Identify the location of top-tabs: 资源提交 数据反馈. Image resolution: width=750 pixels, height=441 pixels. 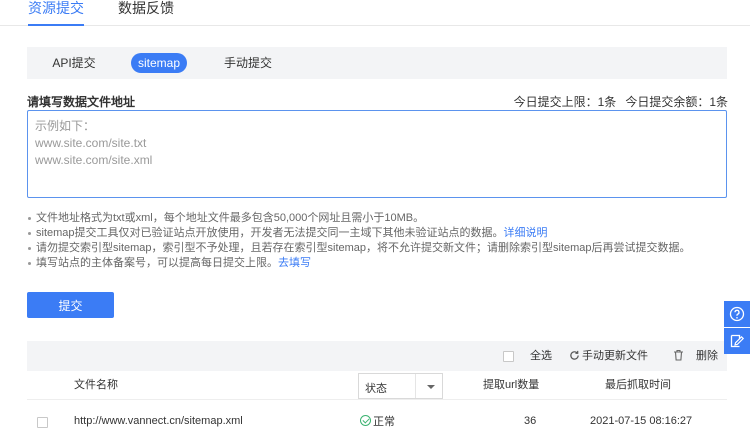
(375, 13).